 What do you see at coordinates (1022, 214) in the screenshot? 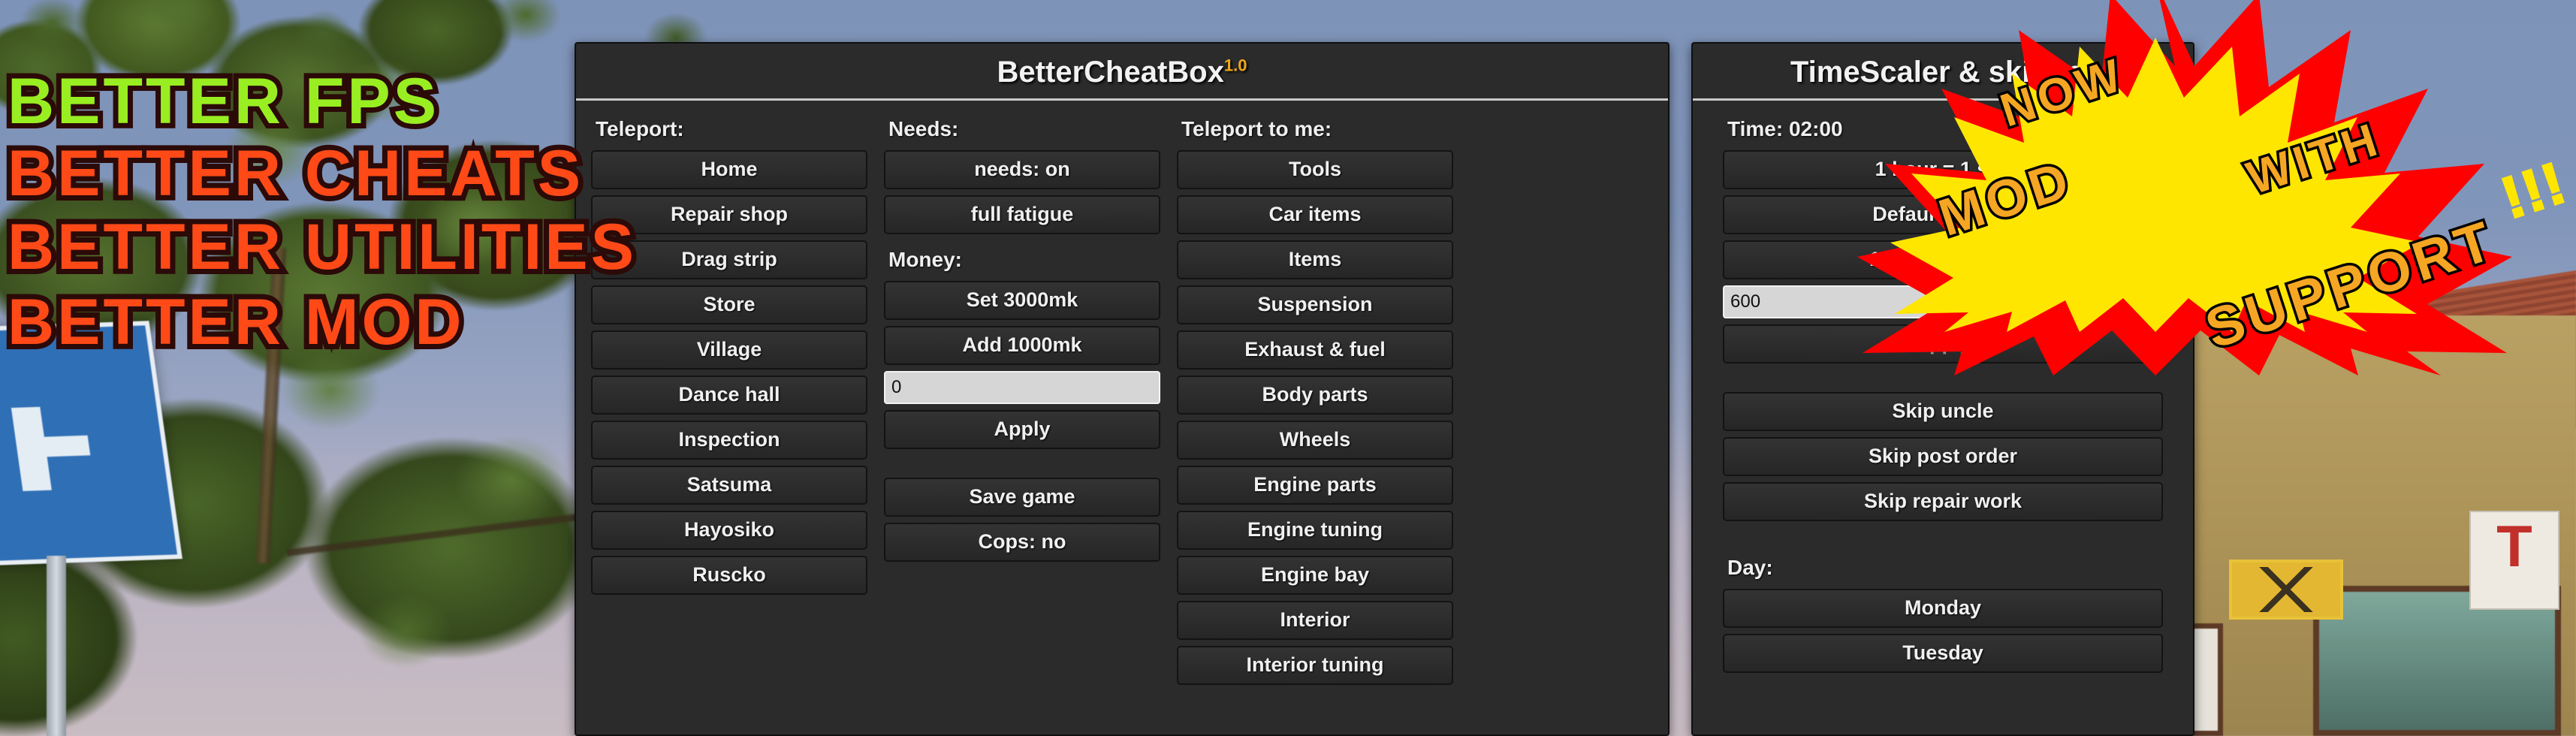
I see `full-fatigue-button: full fatigue` at bounding box center [1022, 214].